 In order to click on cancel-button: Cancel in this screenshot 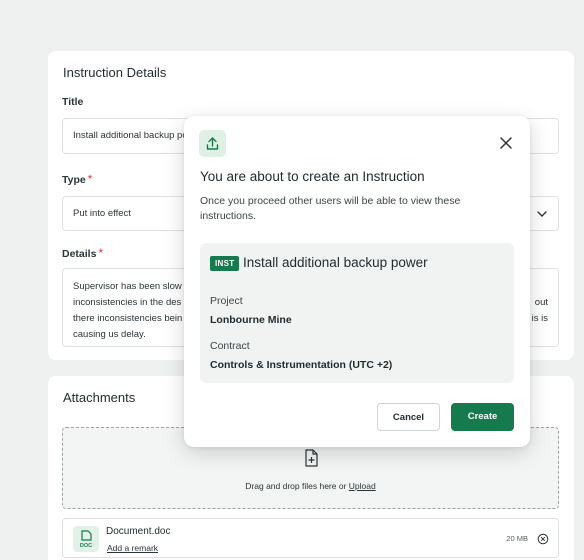, I will do `click(408, 417)`.